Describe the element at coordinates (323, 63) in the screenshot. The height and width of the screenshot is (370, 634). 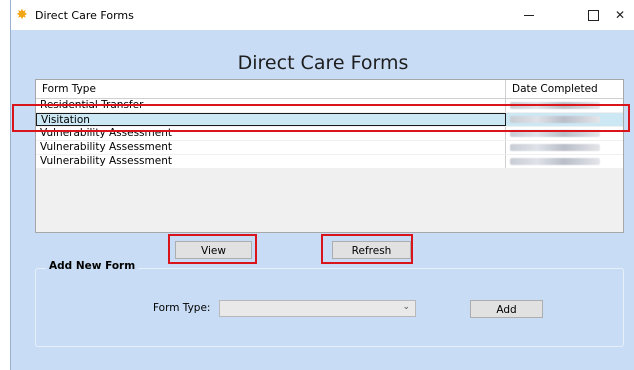
I see `page-title: Direct Care Forms` at that location.